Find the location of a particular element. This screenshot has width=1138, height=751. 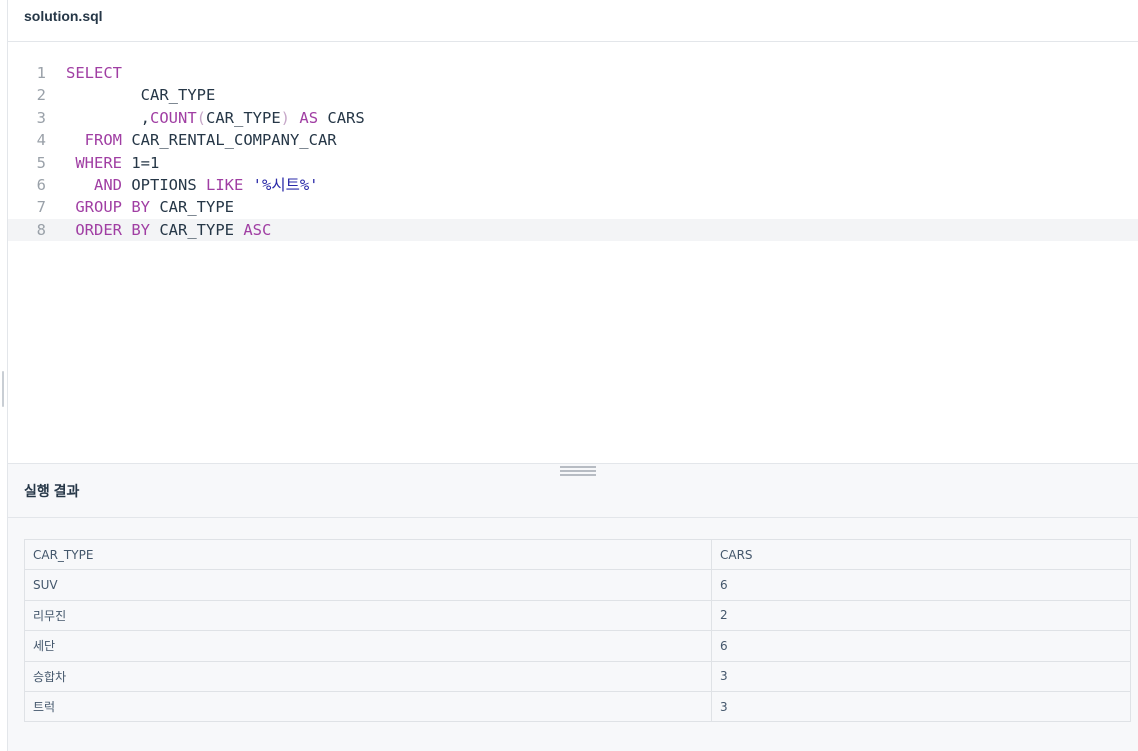

table-cell: 2 is located at coordinates (921, 615).